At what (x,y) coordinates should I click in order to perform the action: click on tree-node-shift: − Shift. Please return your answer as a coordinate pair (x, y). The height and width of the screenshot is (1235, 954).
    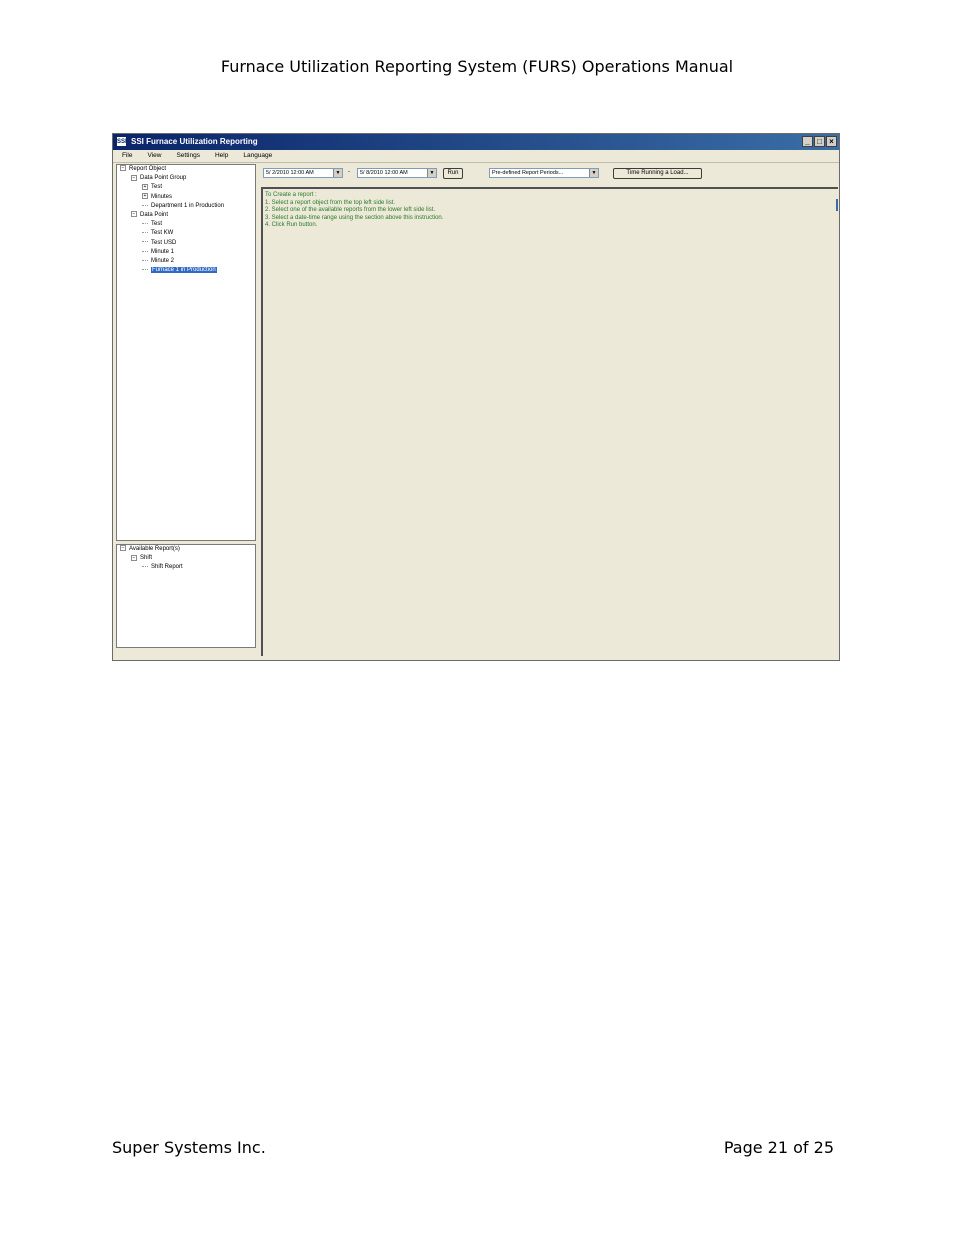
    Looking at the image, I should click on (186, 558).